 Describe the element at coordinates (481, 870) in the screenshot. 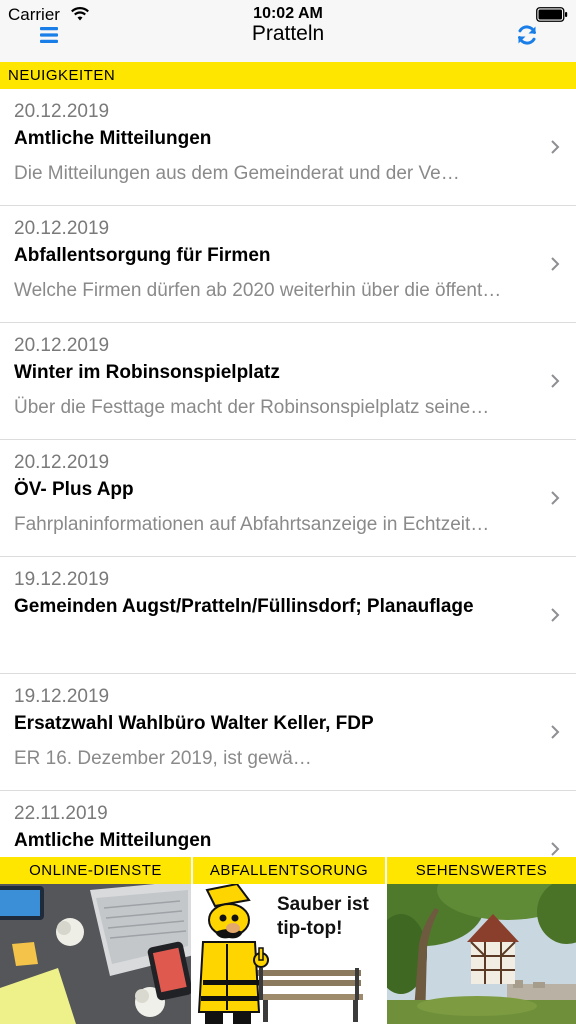

I see `tile-label: SEHENSWERTES` at that location.